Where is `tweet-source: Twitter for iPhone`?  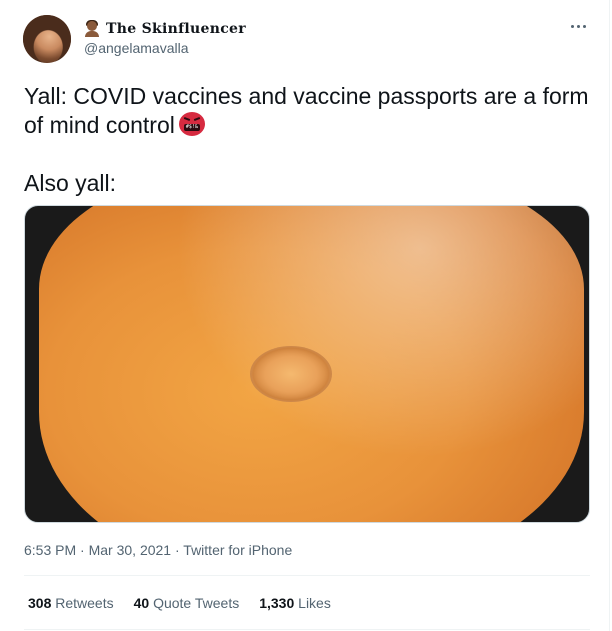 tweet-source: Twitter for iPhone is located at coordinates (237, 550).